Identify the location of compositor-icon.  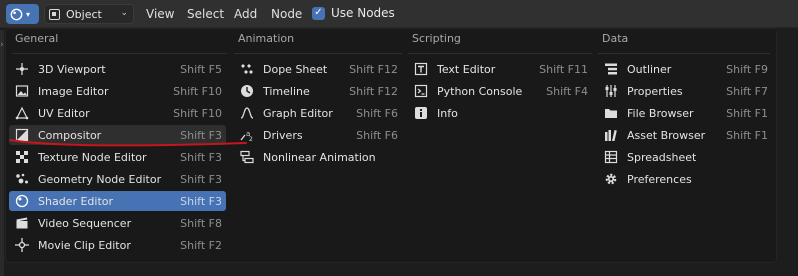
(22, 135).